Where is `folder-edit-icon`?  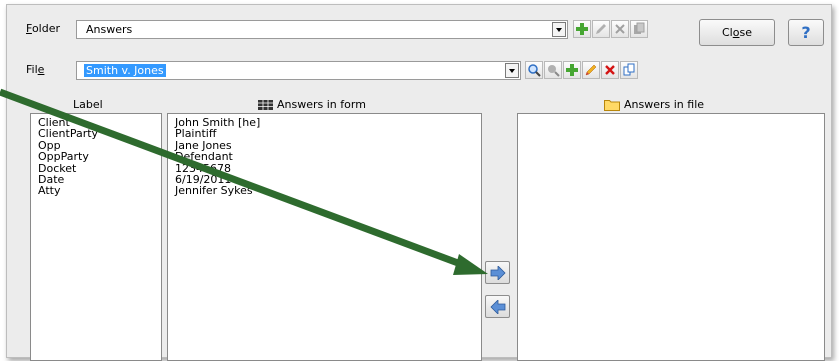 folder-edit-icon is located at coordinates (601, 29).